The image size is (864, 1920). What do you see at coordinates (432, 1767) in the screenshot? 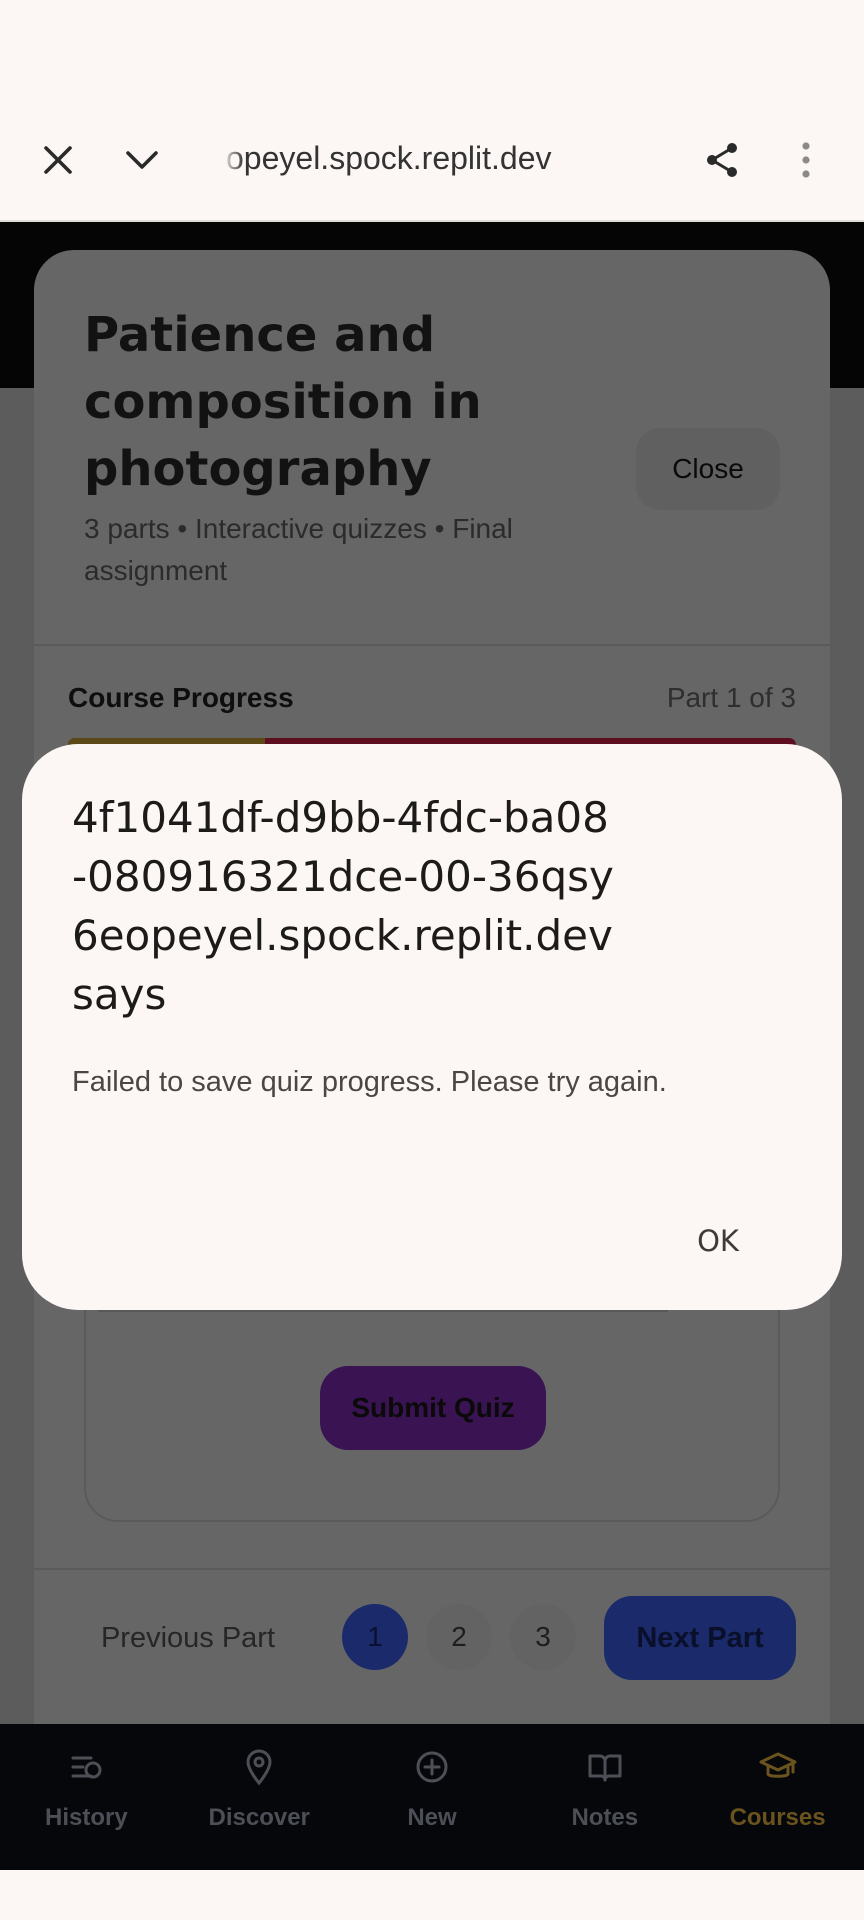
I see `add-circle-icon` at bounding box center [432, 1767].